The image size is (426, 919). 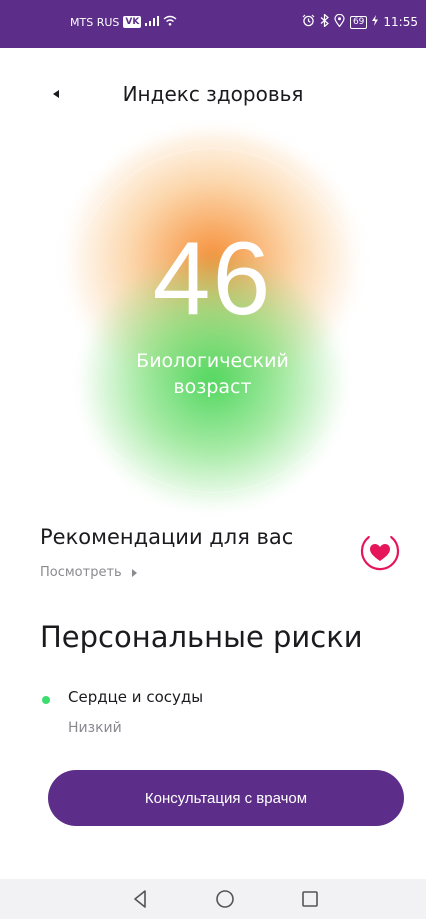 What do you see at coordinates (152, 22) in the screenshot?
I see `signal-icon` at bounding box center [152, 22].